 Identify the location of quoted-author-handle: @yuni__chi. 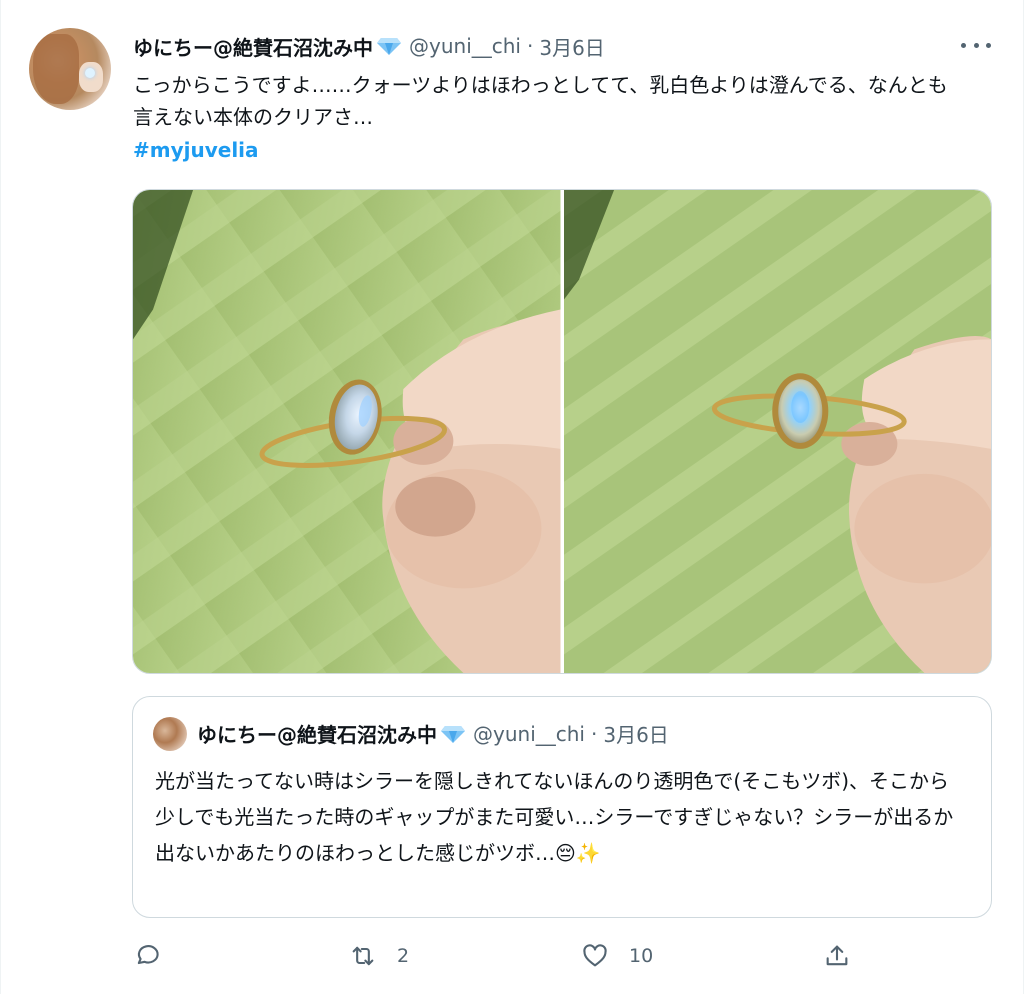
(529, 733).